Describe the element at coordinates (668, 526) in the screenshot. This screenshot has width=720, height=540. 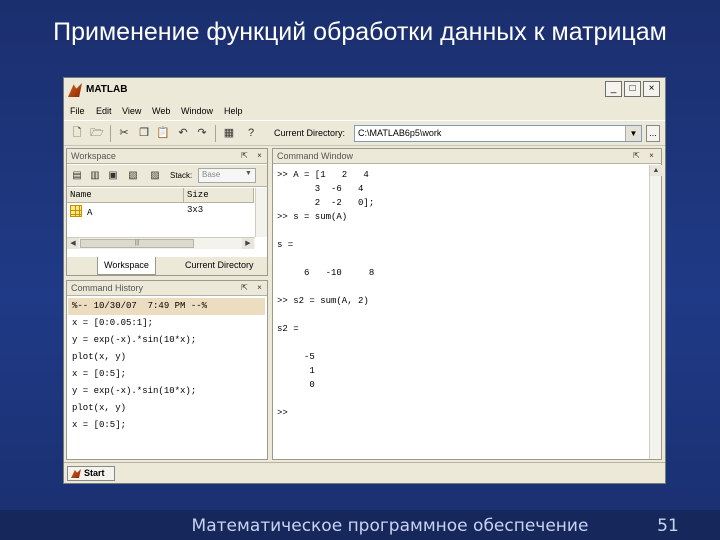
I see `page-number: 51` at that location.